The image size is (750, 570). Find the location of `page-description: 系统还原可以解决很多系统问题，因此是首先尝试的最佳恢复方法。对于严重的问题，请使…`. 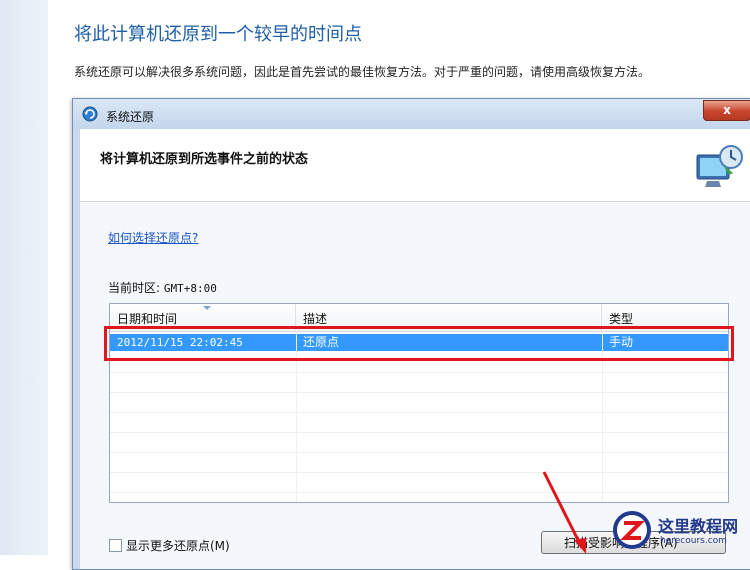

page-description: 系统还原可以解决很多系统问题，因此是首先尝试的最佳恢复方法。对于严重的问题，请使… is located at coordinates (362, 72).